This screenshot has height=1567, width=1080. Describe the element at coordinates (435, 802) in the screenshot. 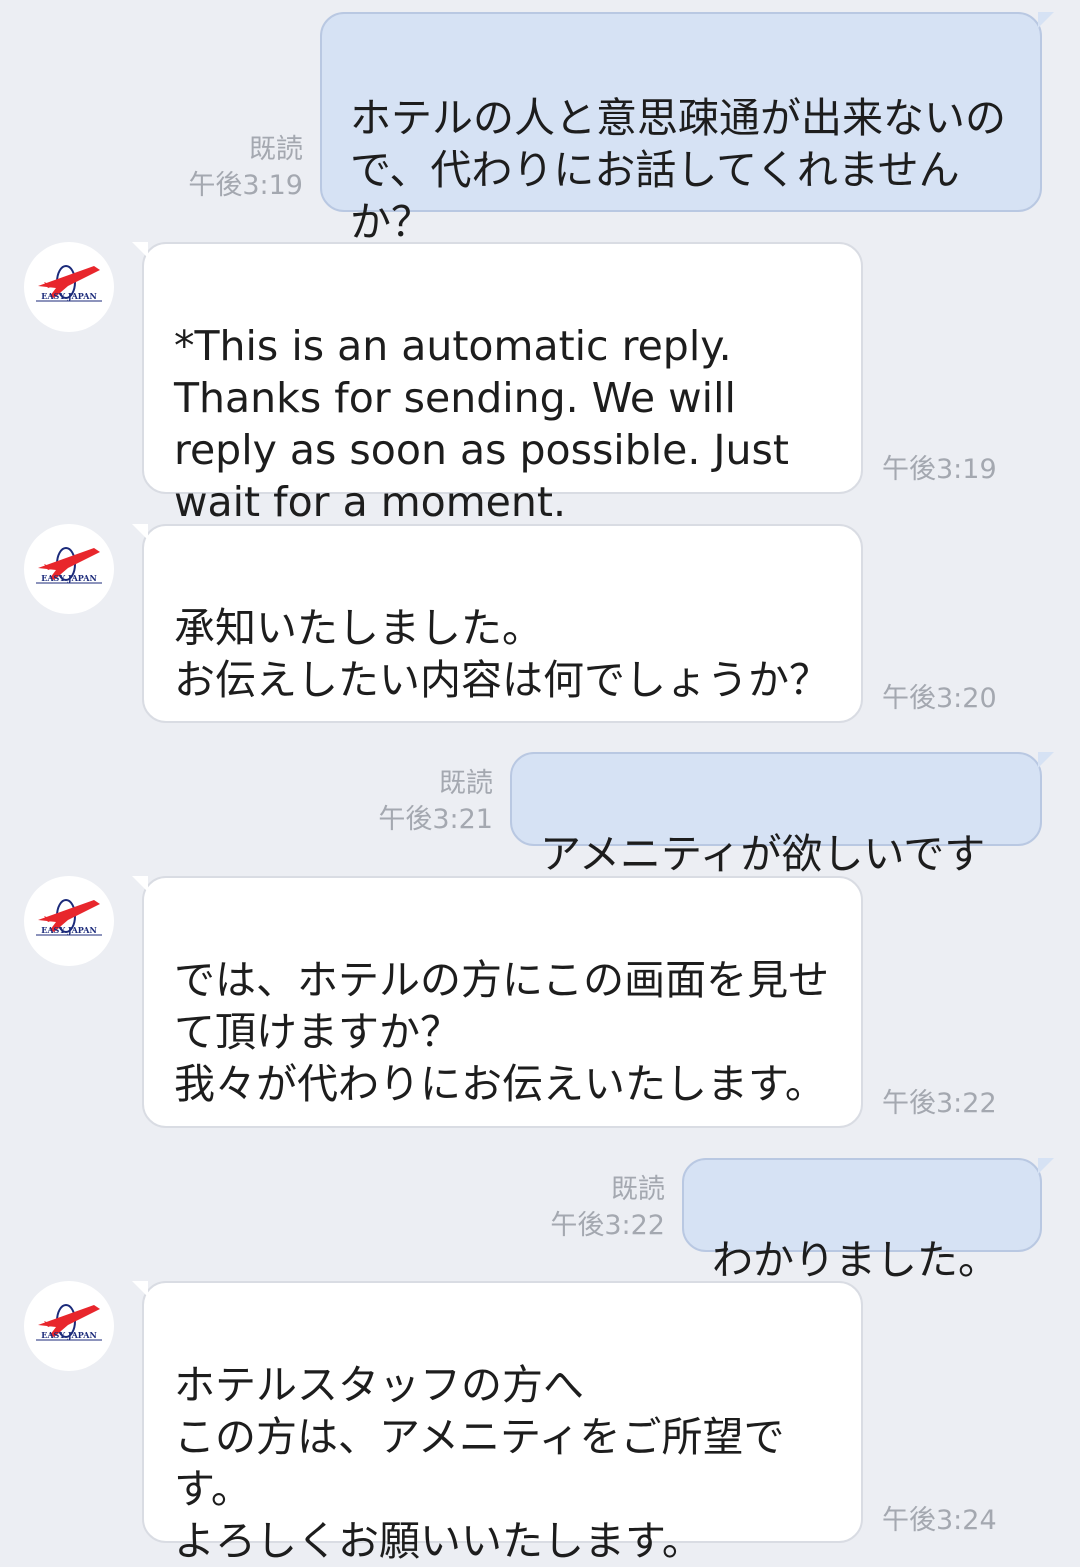

I see `message-status: 既読 午後3:21` at that location.